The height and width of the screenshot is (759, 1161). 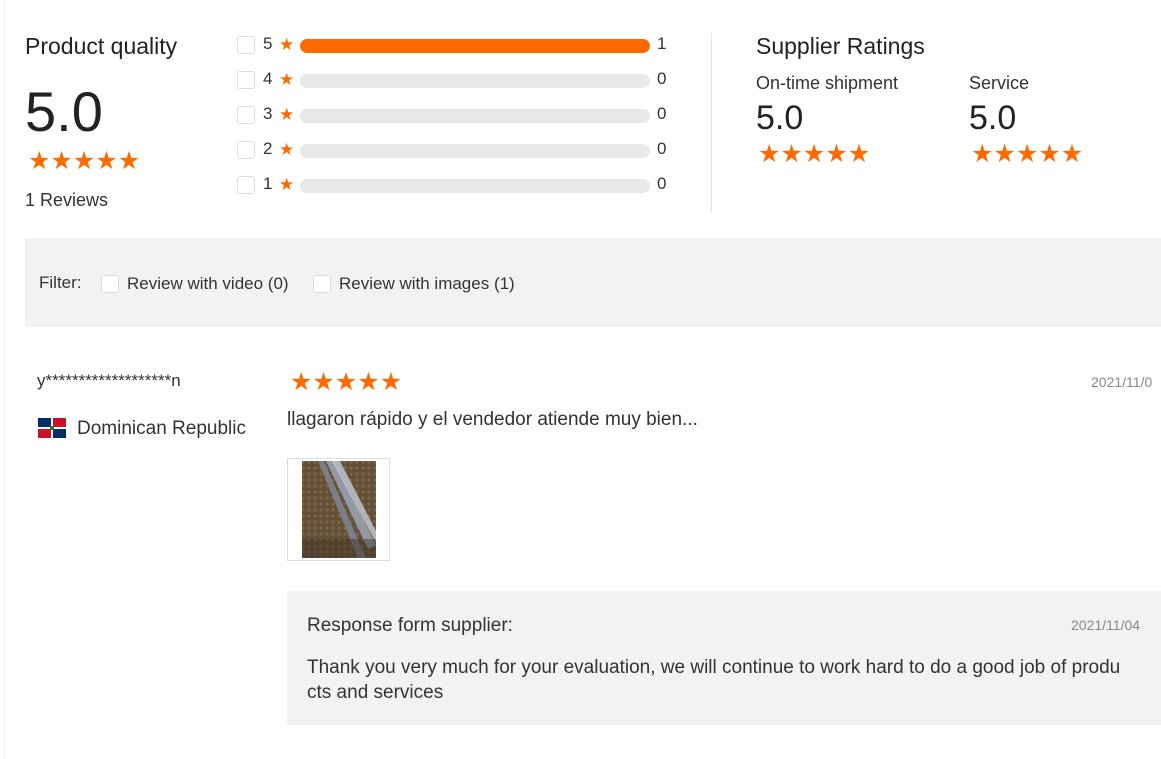 I want to click on review-photo, so click(x=339, y=509).